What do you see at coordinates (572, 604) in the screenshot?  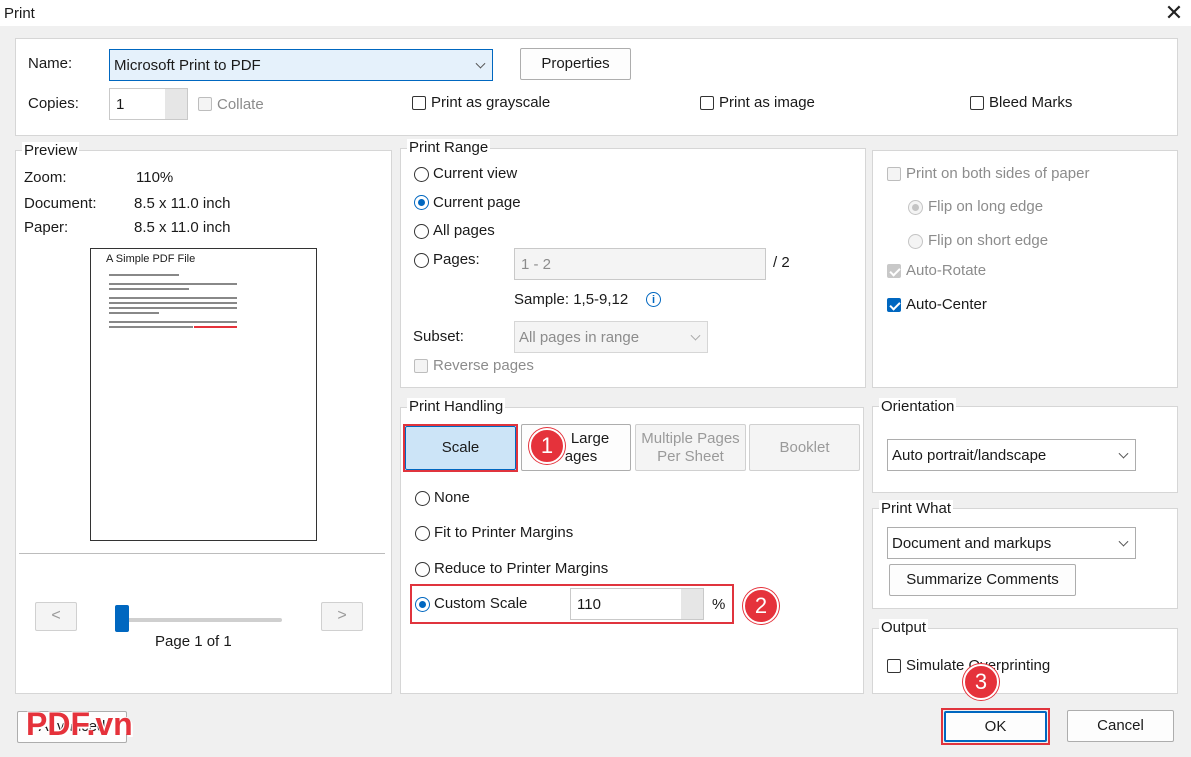 I see `custom-scale-highlight-box` at bounding box center [572, 604].